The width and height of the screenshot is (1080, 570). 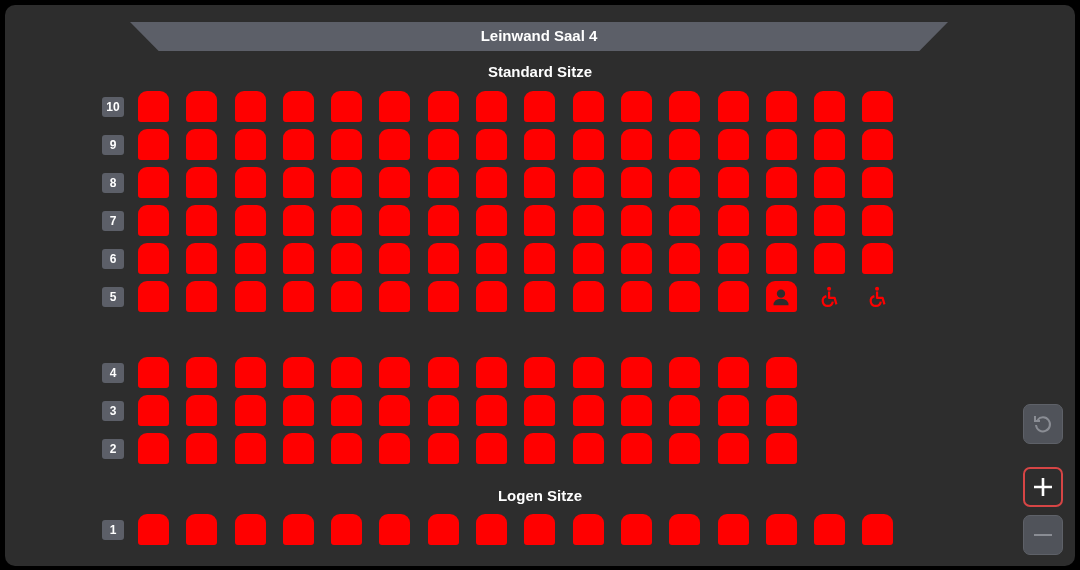 I want to click on zoom-in-button, so click(x=1043, y=487).